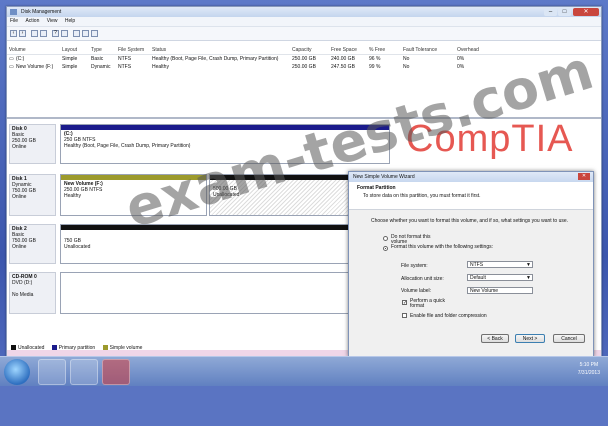 This screenshot has height=426, width=608. What do you see at coordinates (448, 316) in the screenshot?
I see `compression-label: Enable file and folder compression` at bounding box center [448, 316].